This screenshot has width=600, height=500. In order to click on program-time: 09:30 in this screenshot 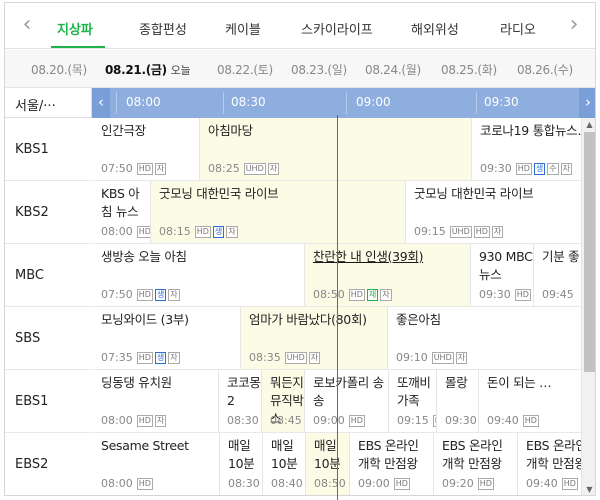, I will do `click(496, 168)`.